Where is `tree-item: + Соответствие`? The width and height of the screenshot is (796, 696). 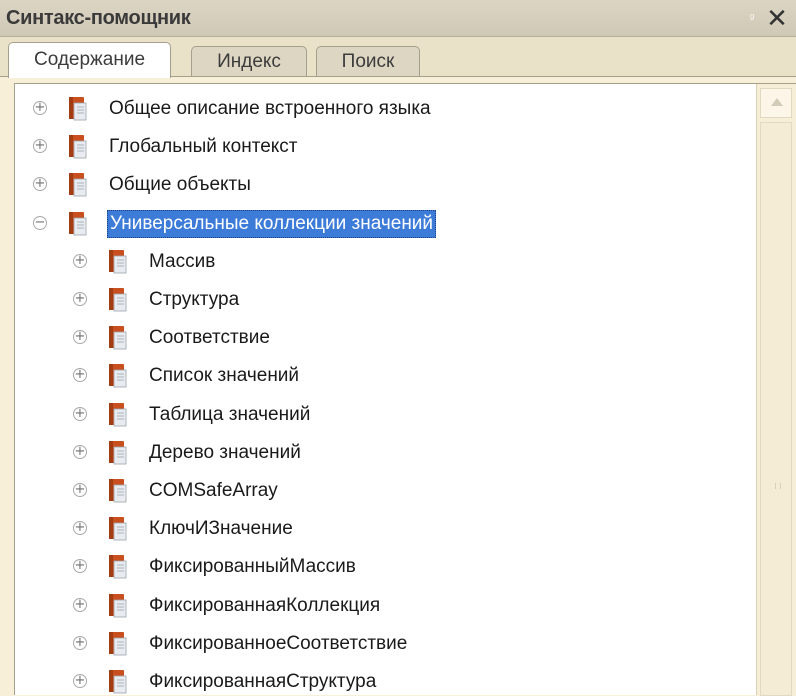
tree-item: + Соответствие is located at coordinates (385, 338).